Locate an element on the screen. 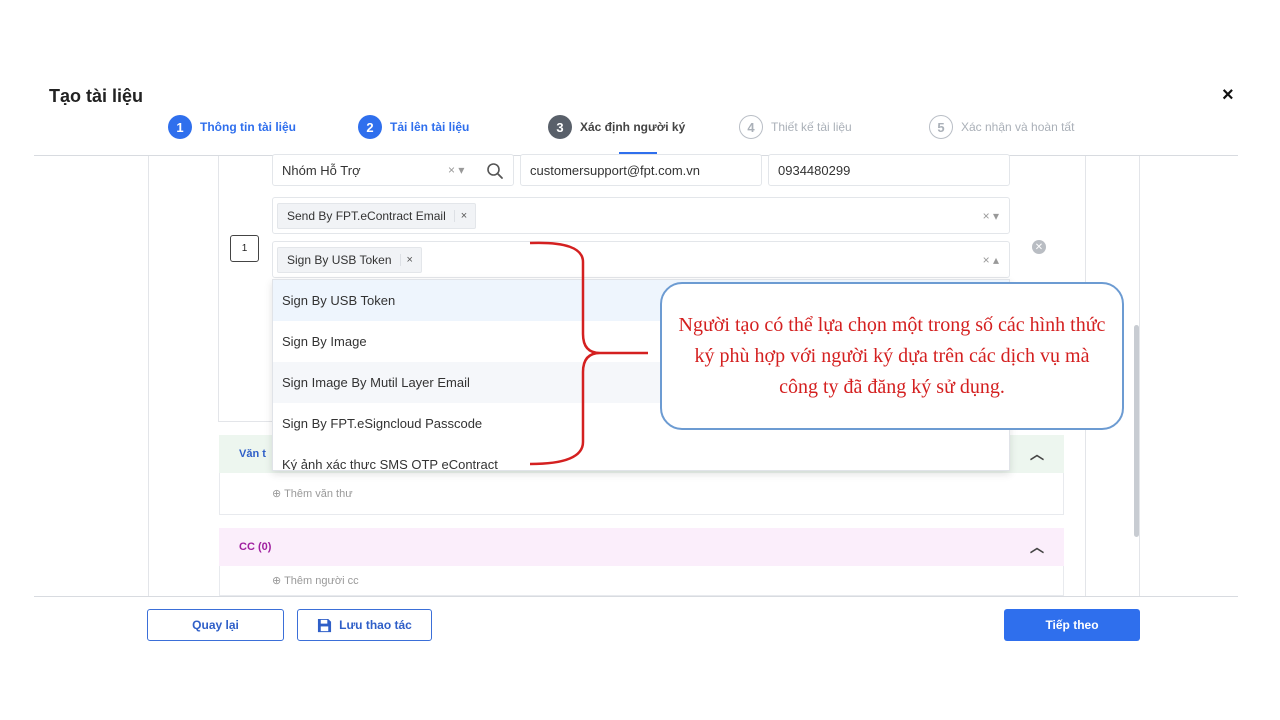 This screenshot has height=720, width=1280. step-number: 2 is located at coordinates (370, 127).